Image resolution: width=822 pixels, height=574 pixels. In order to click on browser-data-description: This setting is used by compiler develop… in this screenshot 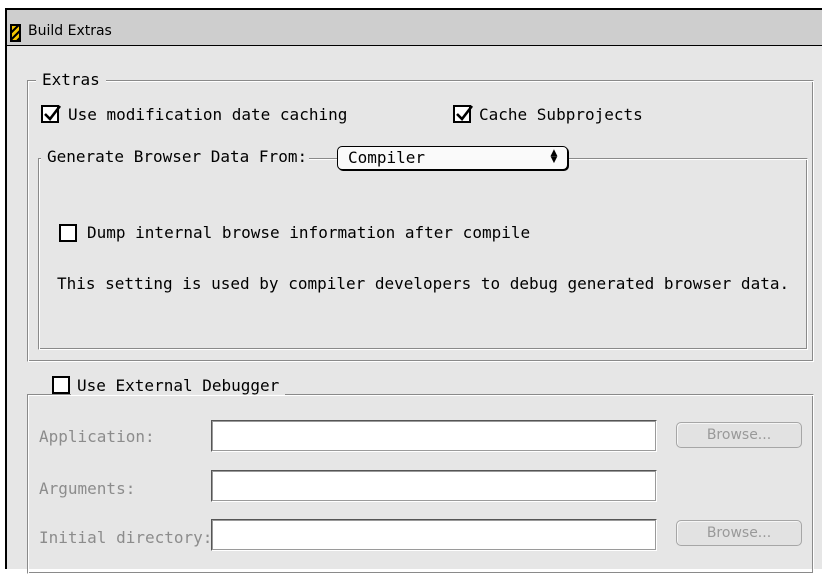, I will do `click(423, 283)`.